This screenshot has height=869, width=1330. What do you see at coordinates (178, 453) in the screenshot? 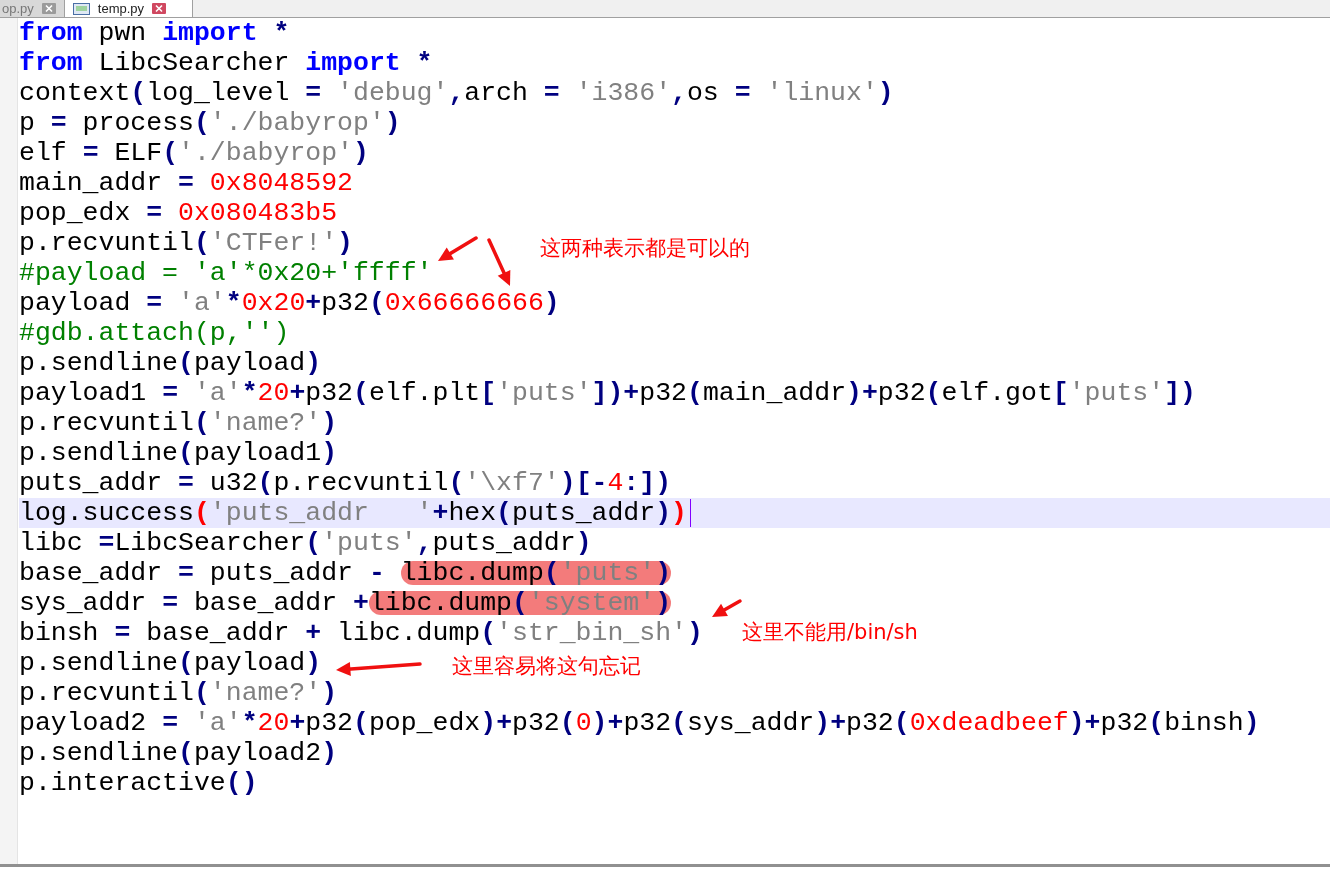
I see `code-line: p.sendline(payload1)` at bounding box center [178, 453].